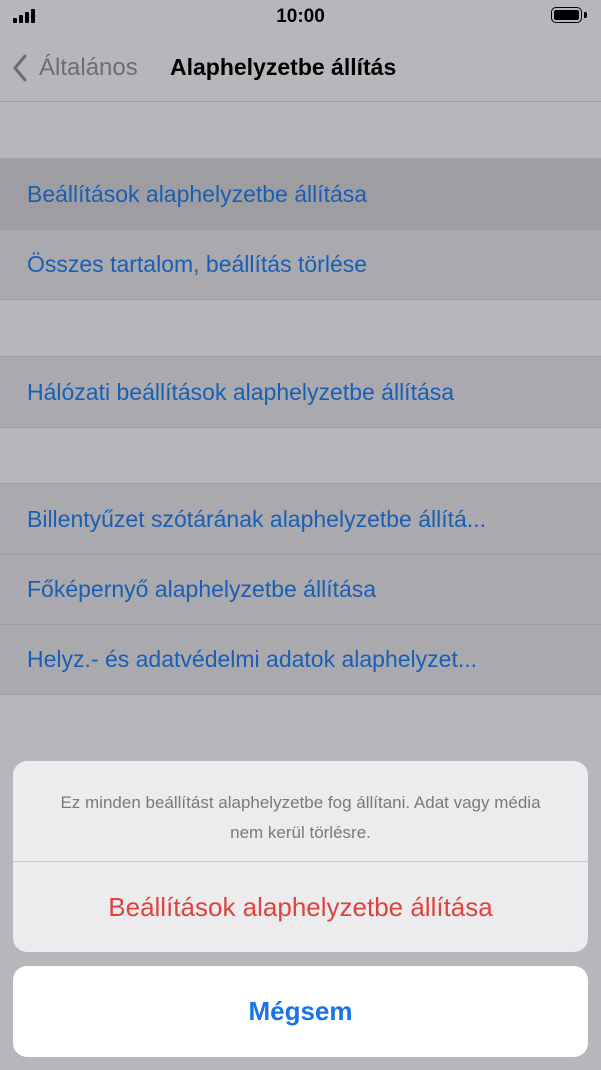 The height and width of the screenshot is (1070, 601). What do you see at coordinates (197, 193) in the screenshot?
I see `list-item-label: Beállítások alaphelyzetbe állítása` at bounding box center [197, 193].